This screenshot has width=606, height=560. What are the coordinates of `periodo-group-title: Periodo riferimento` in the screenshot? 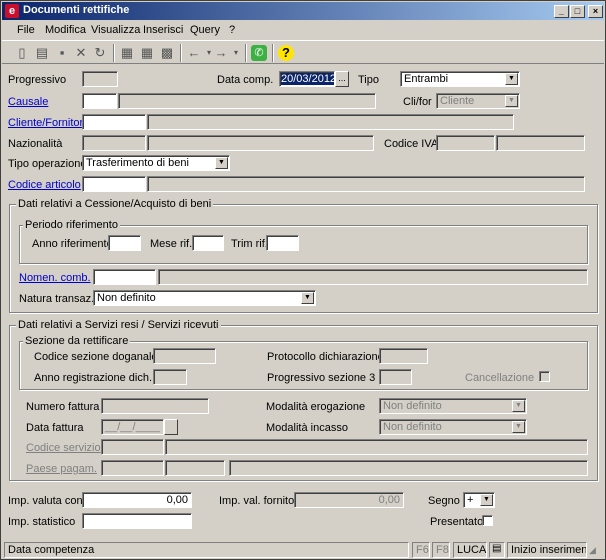 It's located at (71, 225).